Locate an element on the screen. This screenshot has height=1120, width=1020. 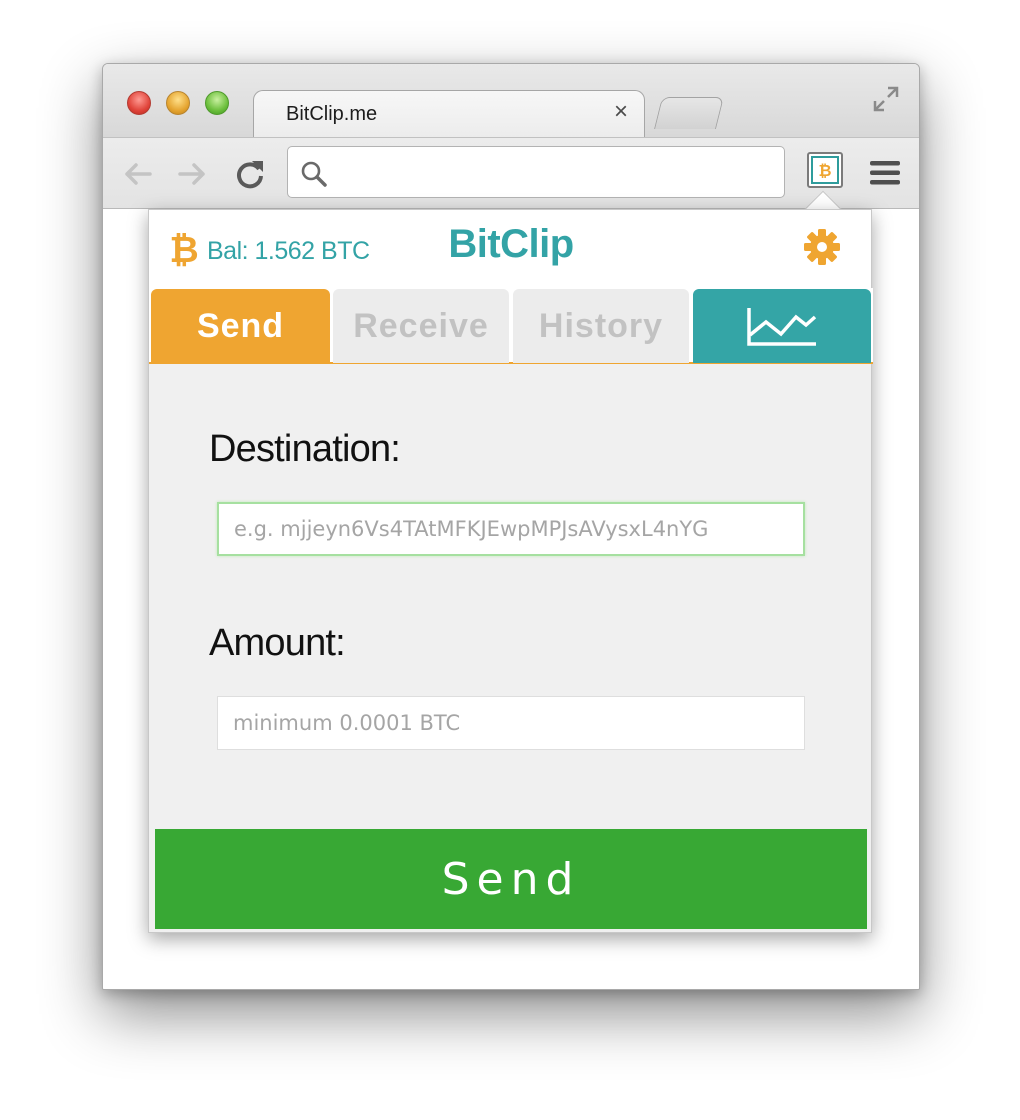
browser-tab-active: BitClip.me × is located at coordinates (449, 114).